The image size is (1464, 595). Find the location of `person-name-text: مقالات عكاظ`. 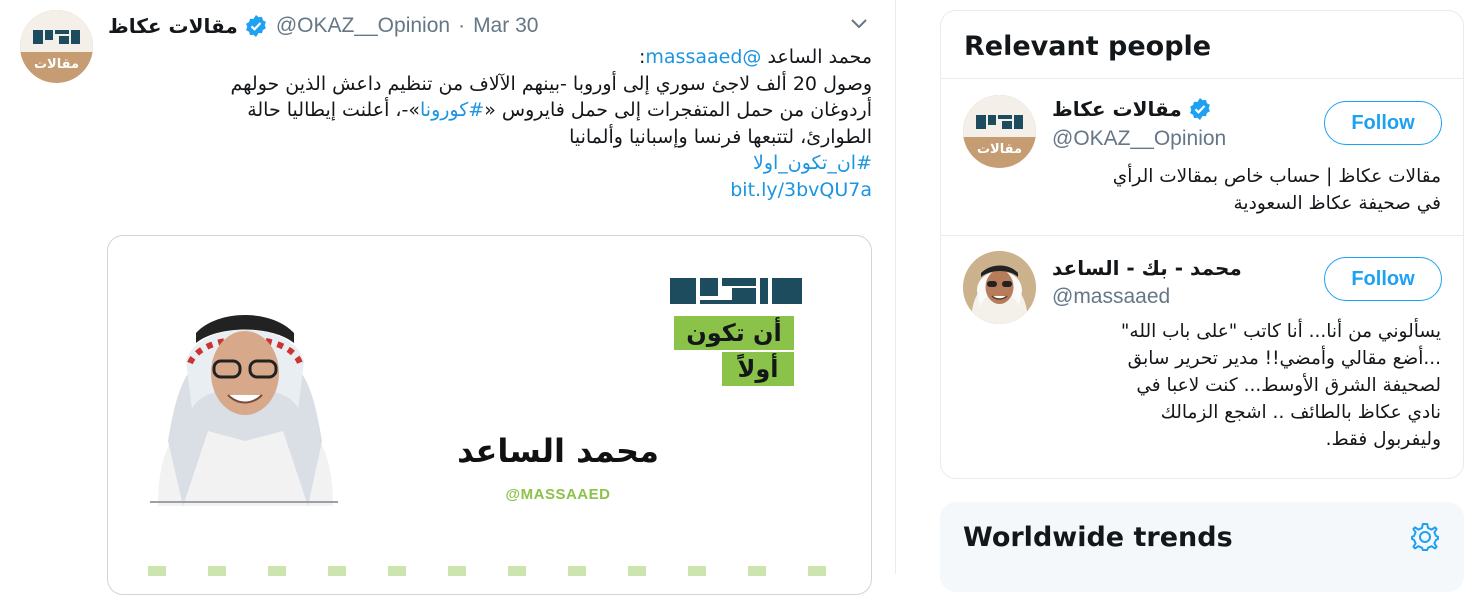

person-name-text: مقالات عكاظ is located at coordinates (1117, 109).